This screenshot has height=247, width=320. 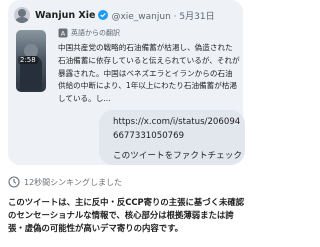 What do you see at coordinates (177, 156) in the screenshot?
I see `user-message-text: このツイートをファクトチェック` at bounding box center [177, 156].